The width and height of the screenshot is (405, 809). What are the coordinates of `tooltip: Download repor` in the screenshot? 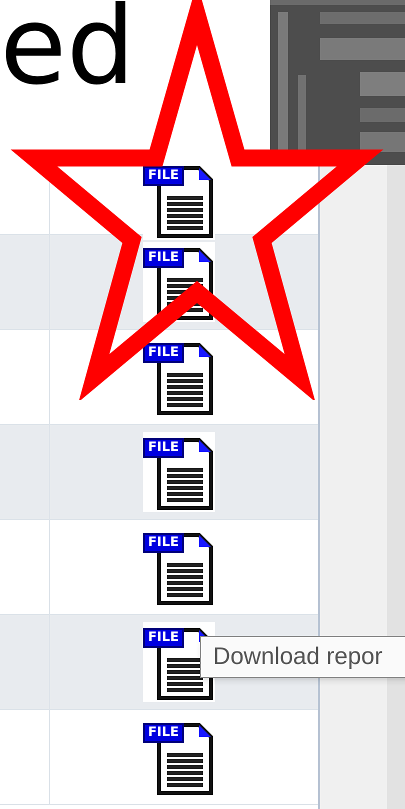 It's located at (302, 657).